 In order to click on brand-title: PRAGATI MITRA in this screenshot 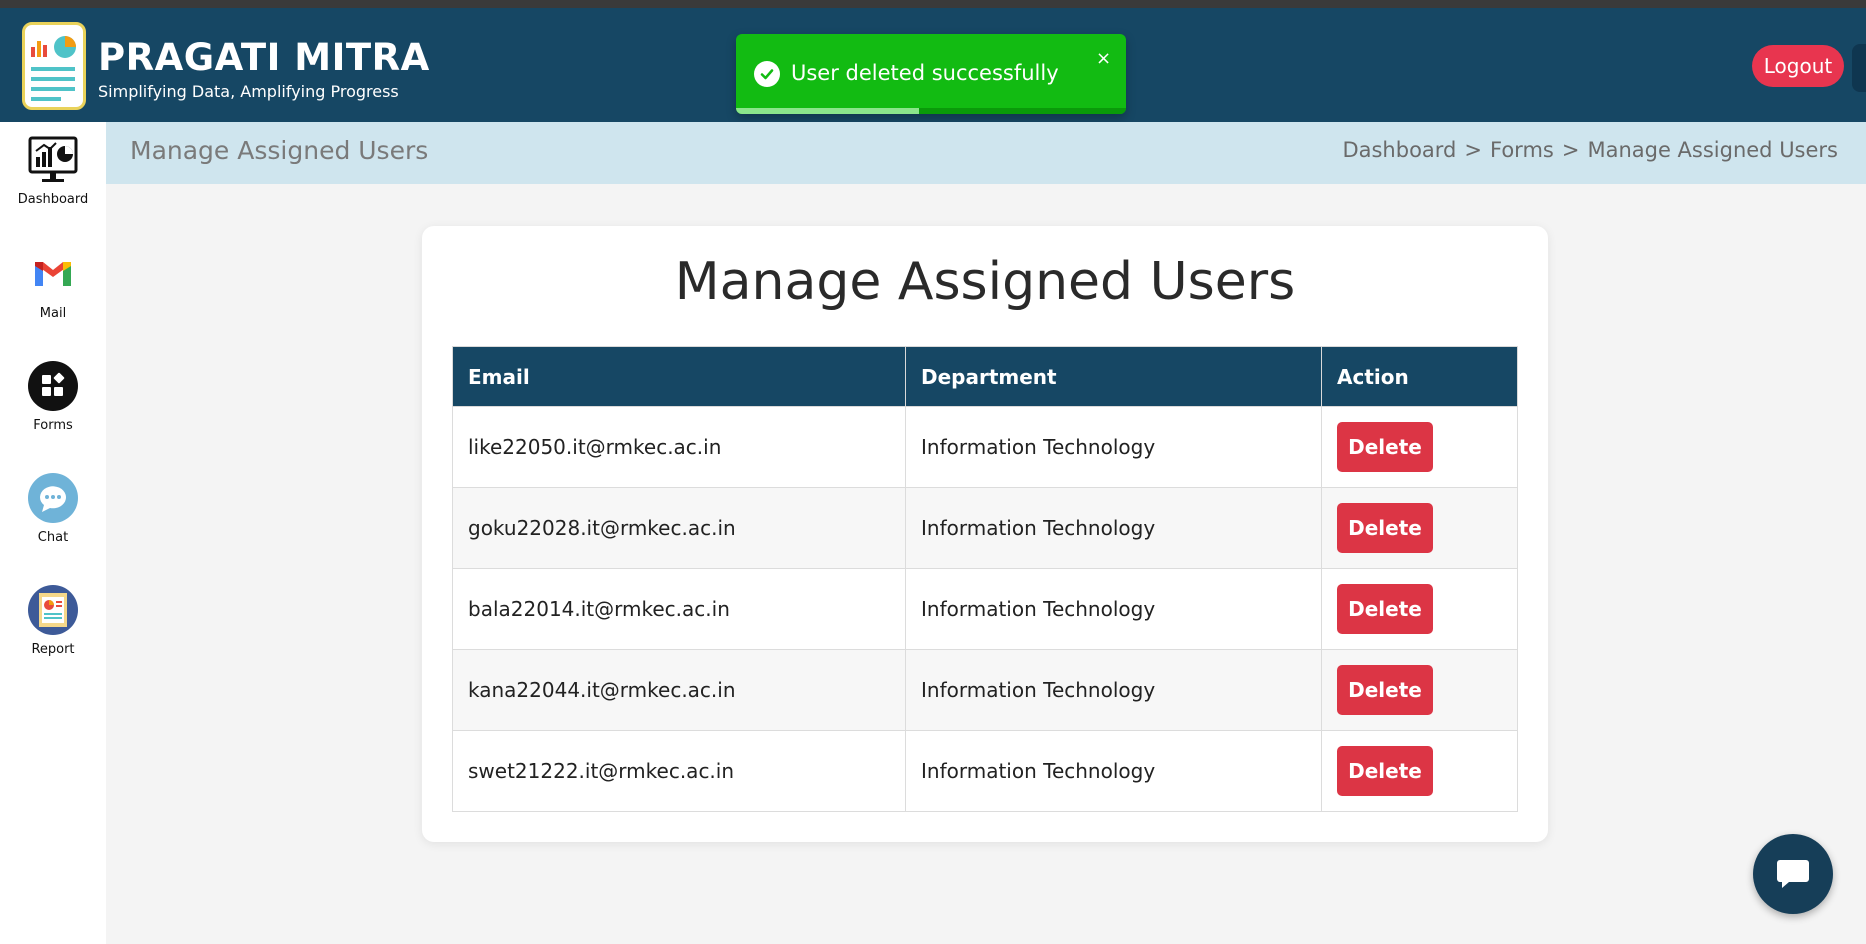, I will do `click(264, 57)`.